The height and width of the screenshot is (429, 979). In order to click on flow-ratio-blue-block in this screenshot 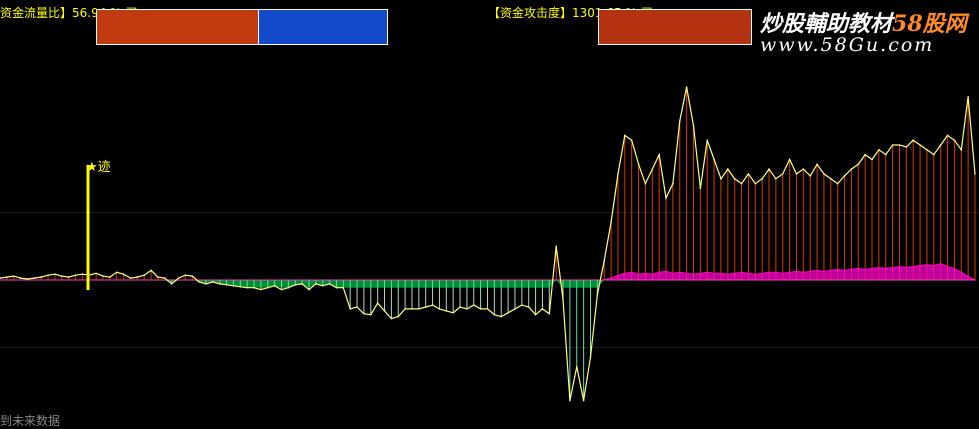, I will do `click(323, 27)`.